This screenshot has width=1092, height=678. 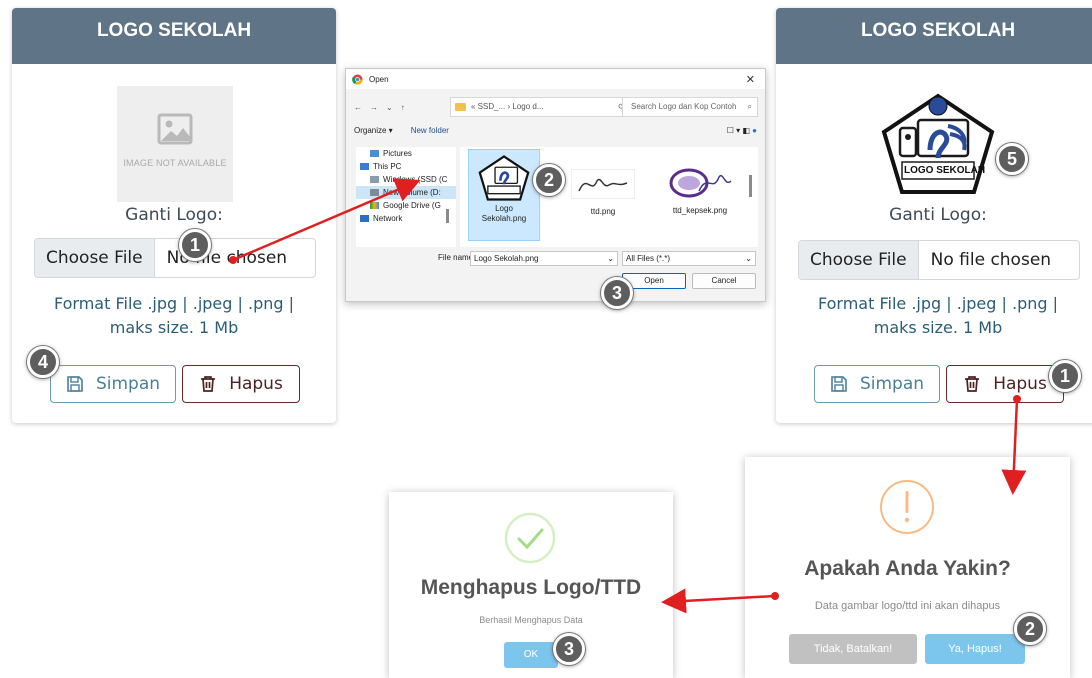 I want to click on browser-icon, so click(x=357, y=79).